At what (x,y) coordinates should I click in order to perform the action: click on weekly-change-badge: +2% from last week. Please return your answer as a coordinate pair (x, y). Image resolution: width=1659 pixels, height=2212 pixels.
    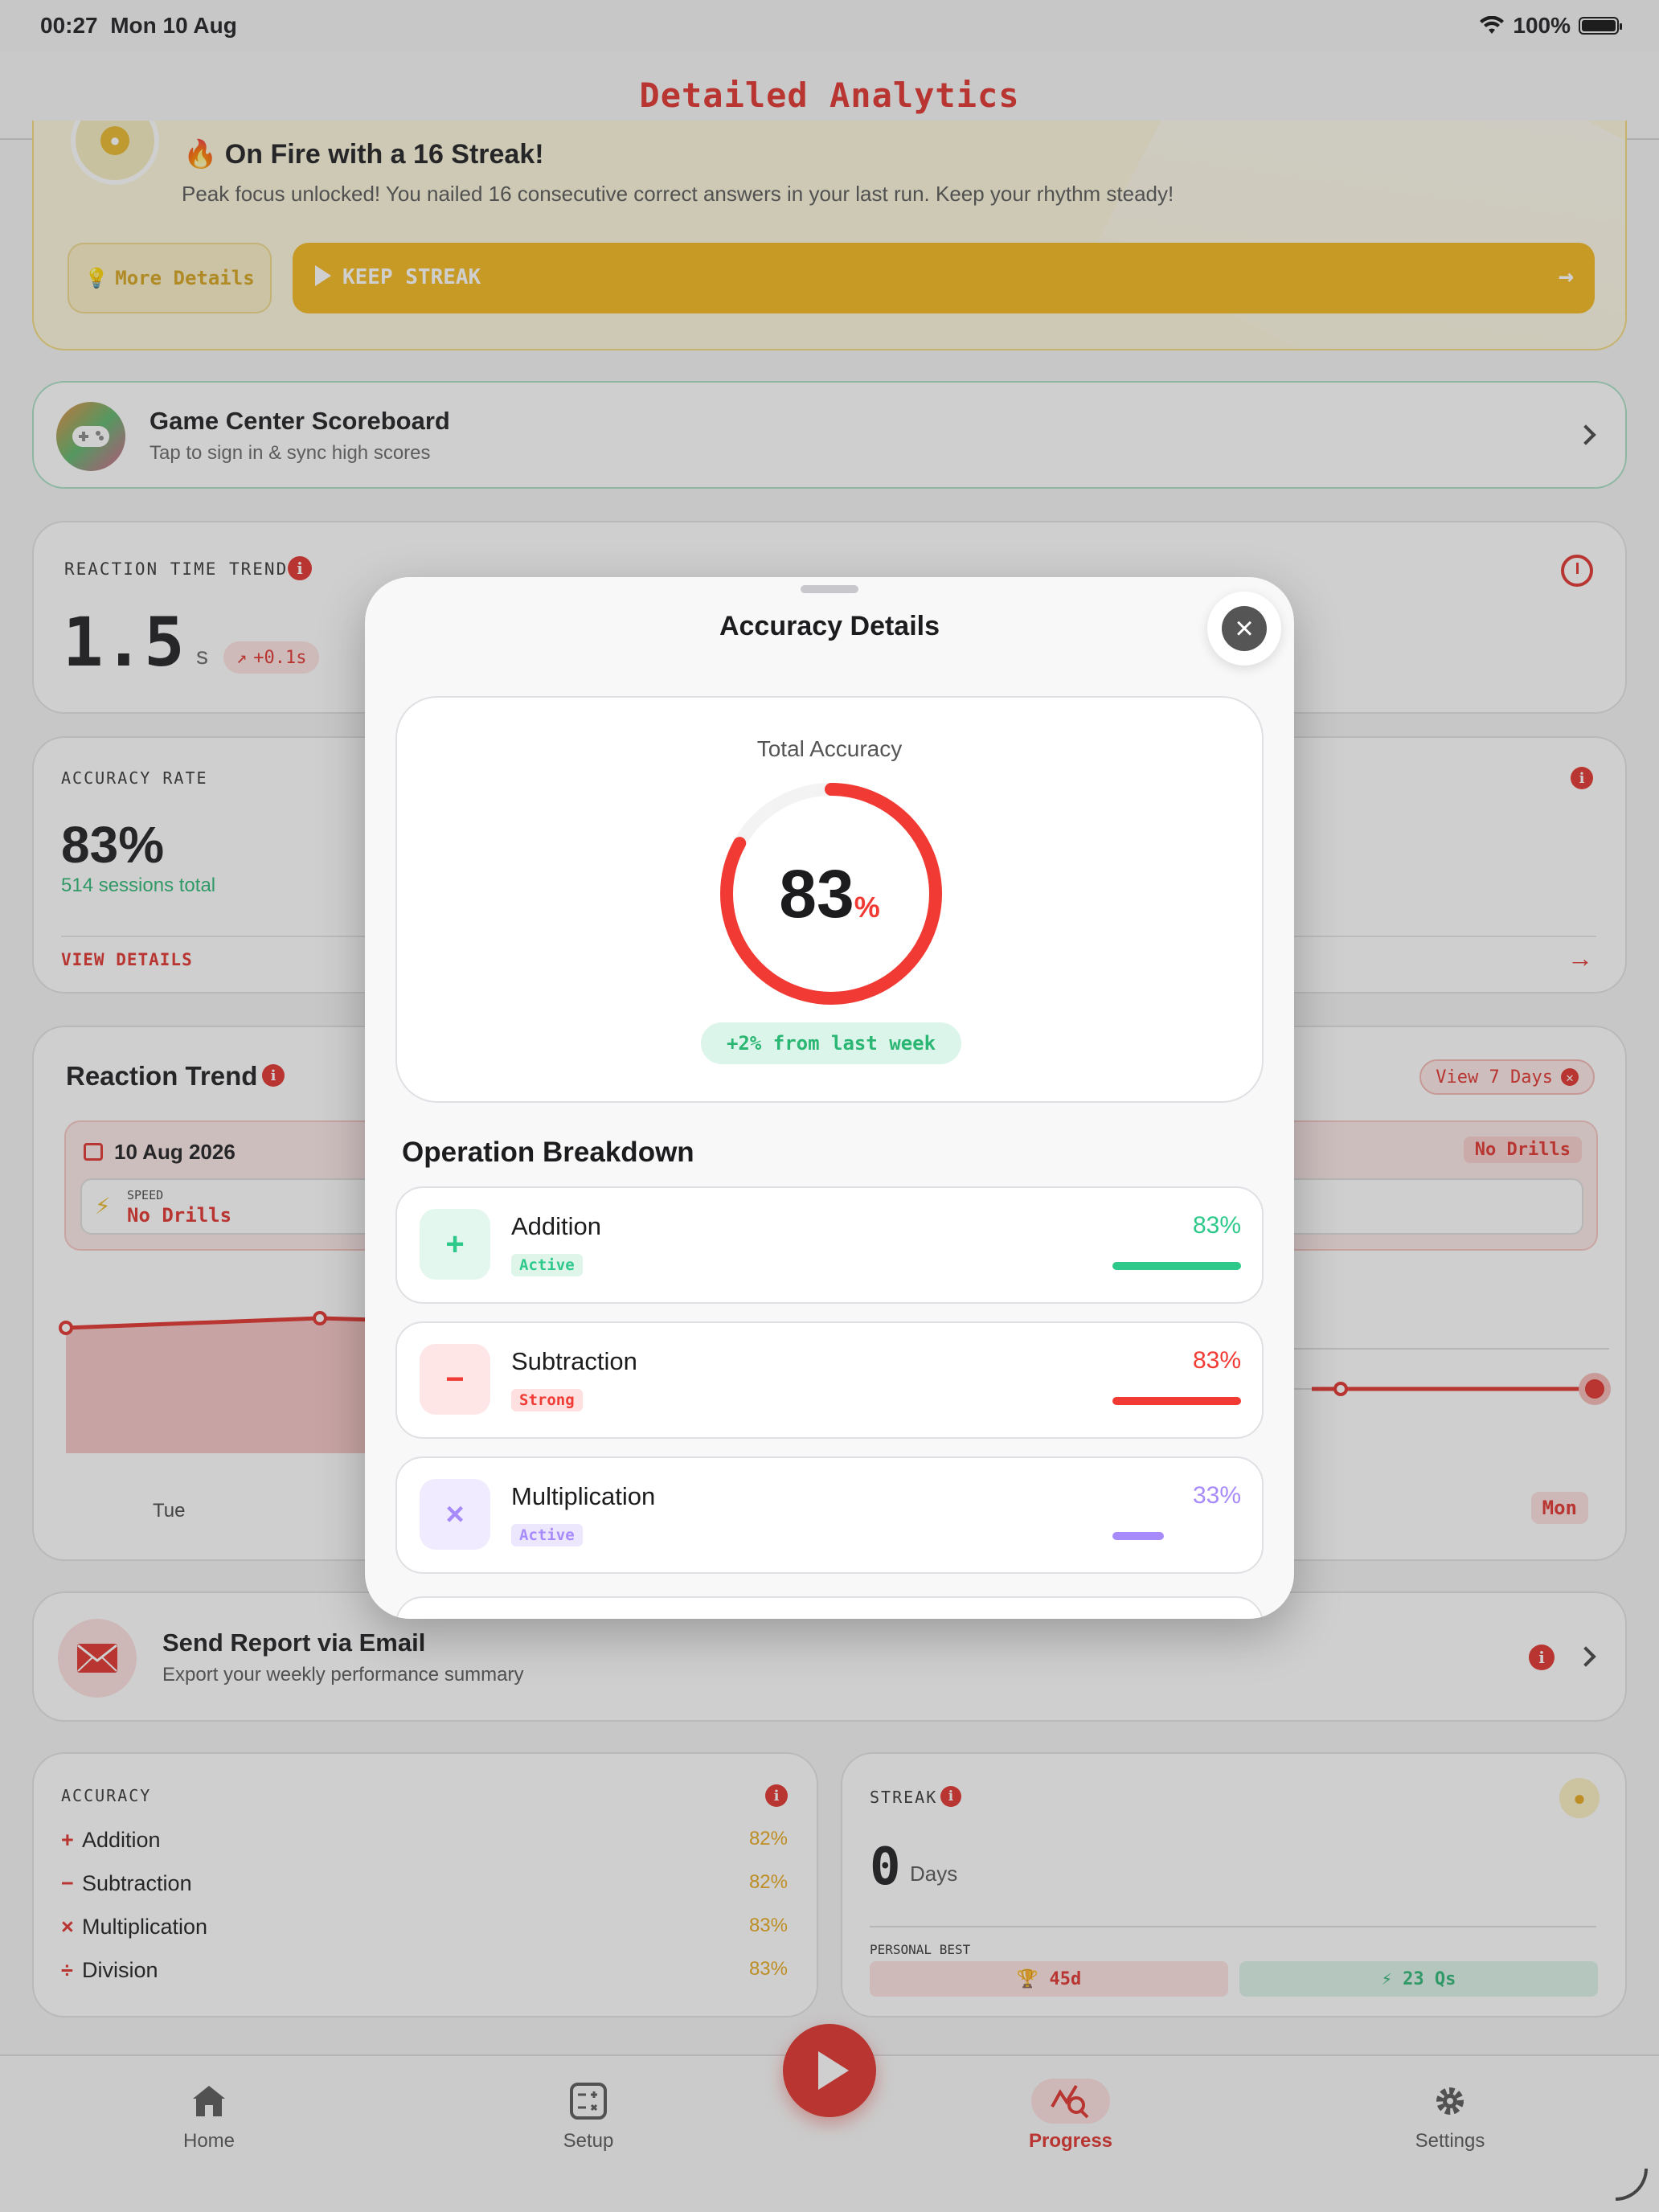
    Looking at the image, I should click on (831, 1043).